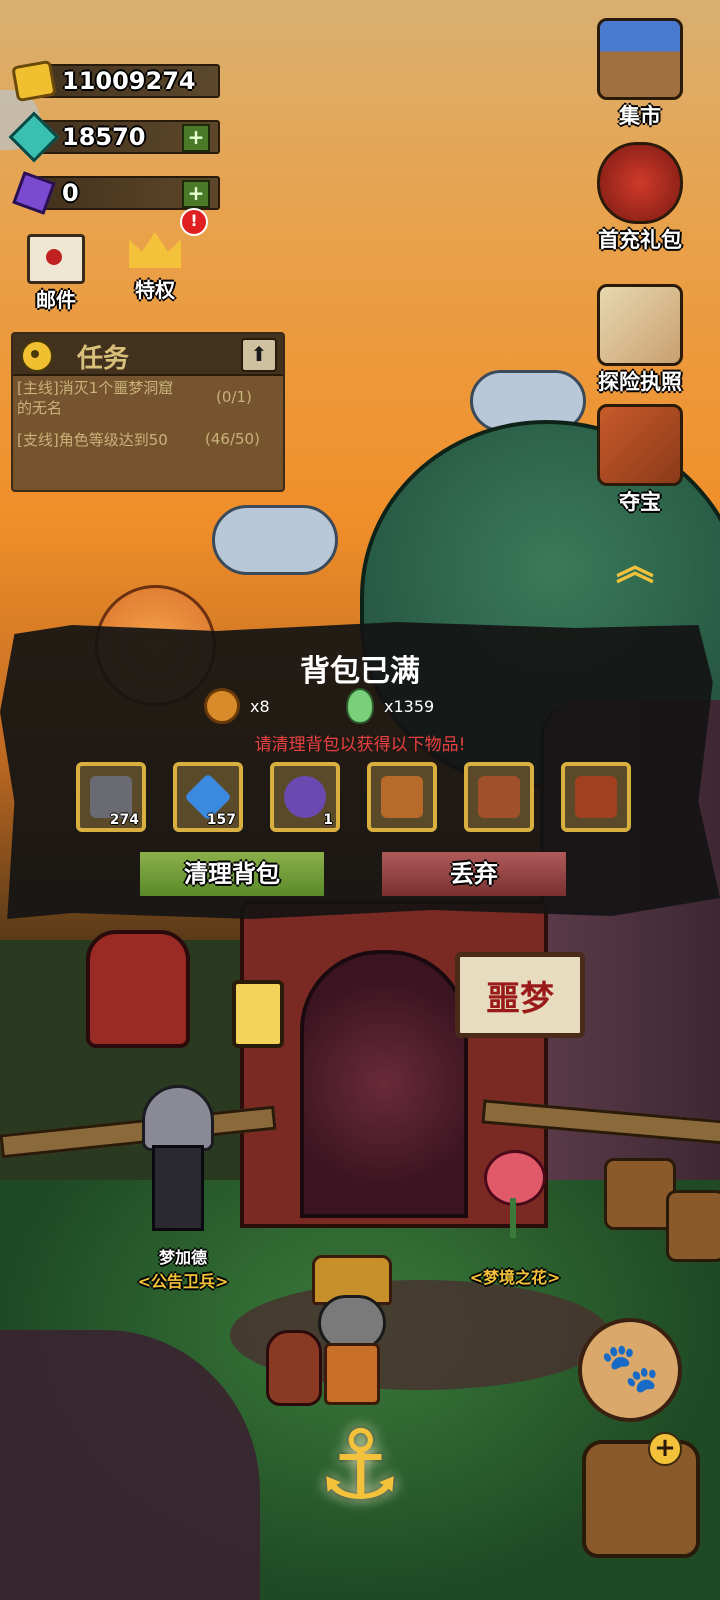 The width and height of the screenshot is (720, 1600). I want to click on adventure-license-button: 探险执照, so click(640, 340).